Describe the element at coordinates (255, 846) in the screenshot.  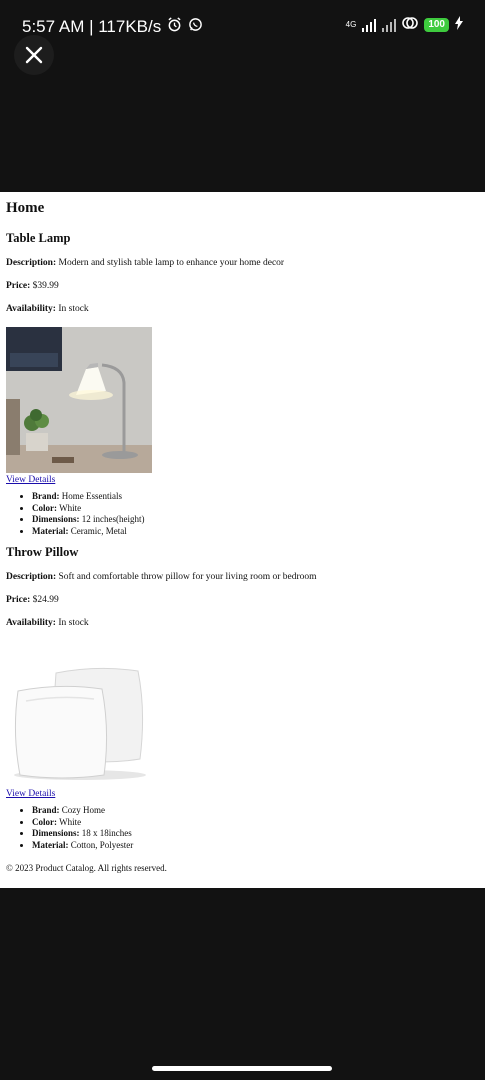
I see `list-item: Material: Cotton, Polyester` at that location.